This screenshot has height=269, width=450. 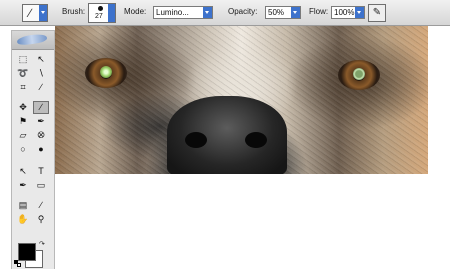 I want to click on brush-label: Brush:, so click(x=74, y=11).